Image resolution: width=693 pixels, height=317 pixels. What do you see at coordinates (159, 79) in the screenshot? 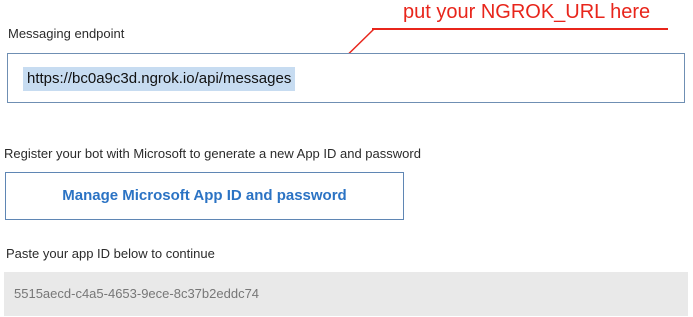
I see `messaging-endpoint-value: https://bc0a9c3d.ngrok.io/api/messages` at bounding box center [159, 79].